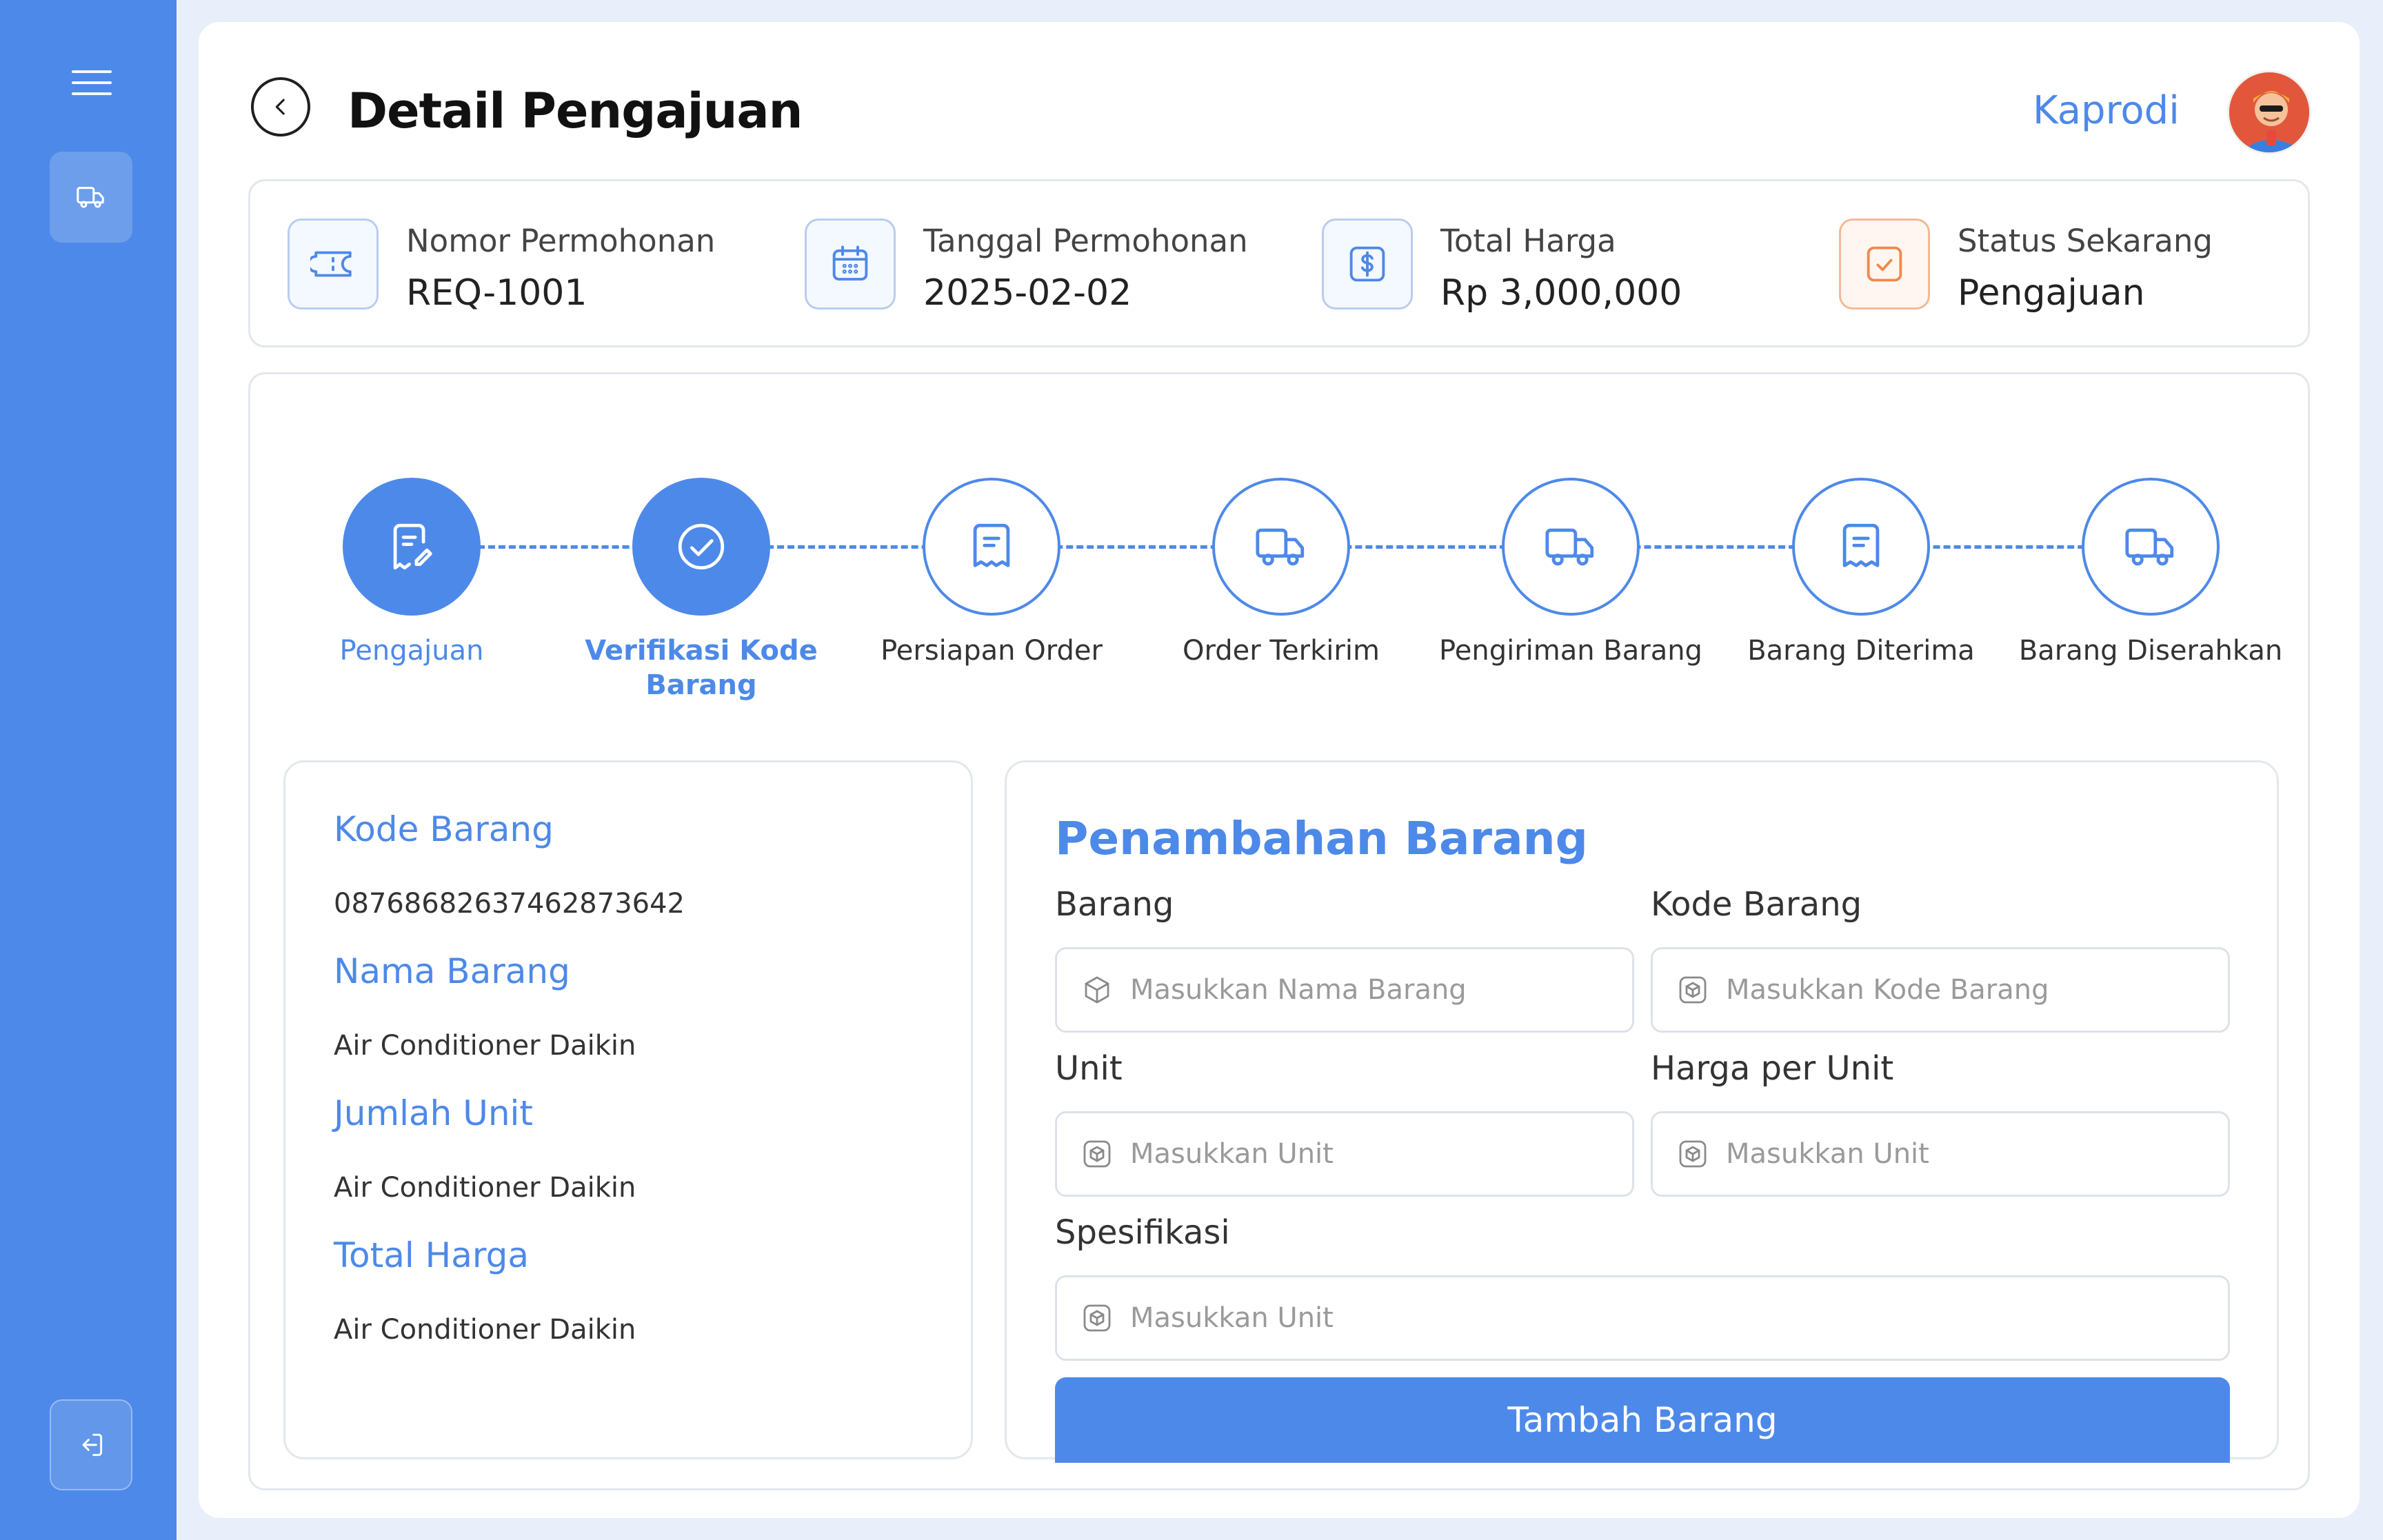 Image resolution: width=2383 pixels, height=1540 pixels. Describe the element at coordinates (1281, 651) in the screenshot. I see `step-label: Order Terkirim` at that location.